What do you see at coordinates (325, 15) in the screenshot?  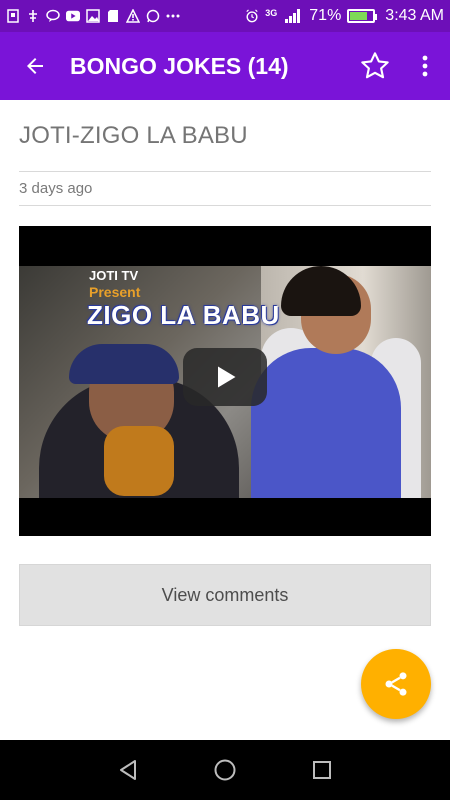 I see `battery-percent: 71%` at bounding box center [325, 15].